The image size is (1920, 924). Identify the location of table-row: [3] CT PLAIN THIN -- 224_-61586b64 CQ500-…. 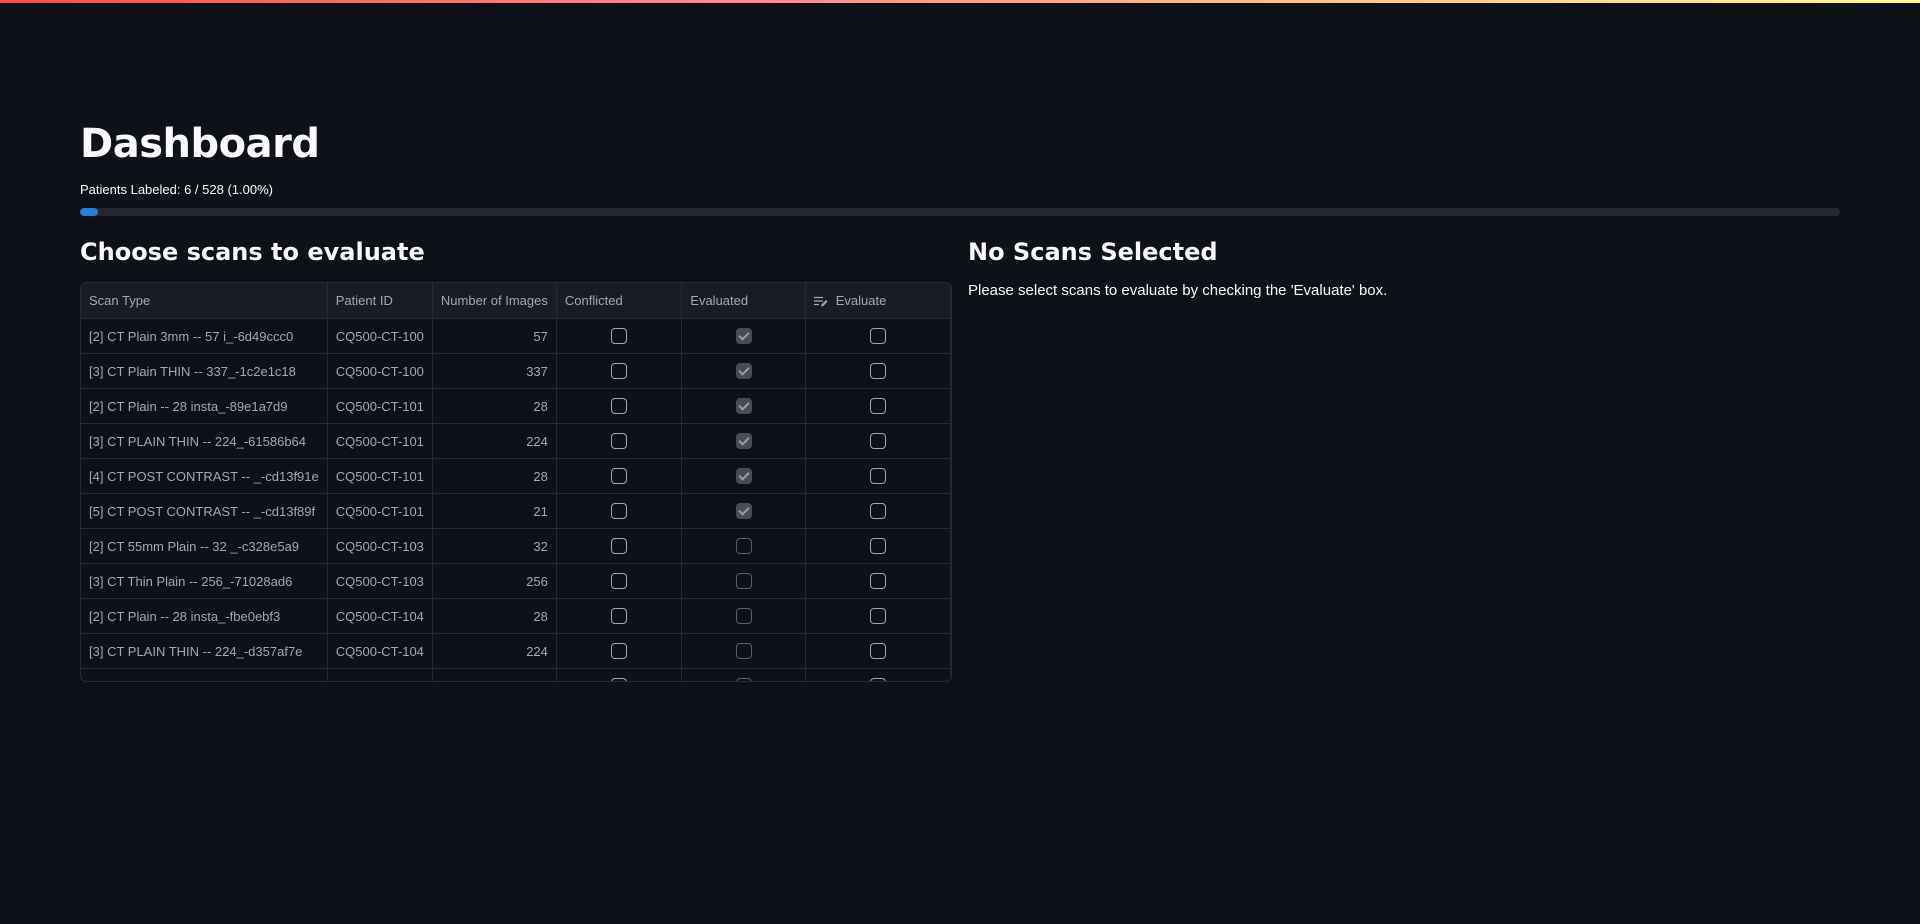
(516, 441).